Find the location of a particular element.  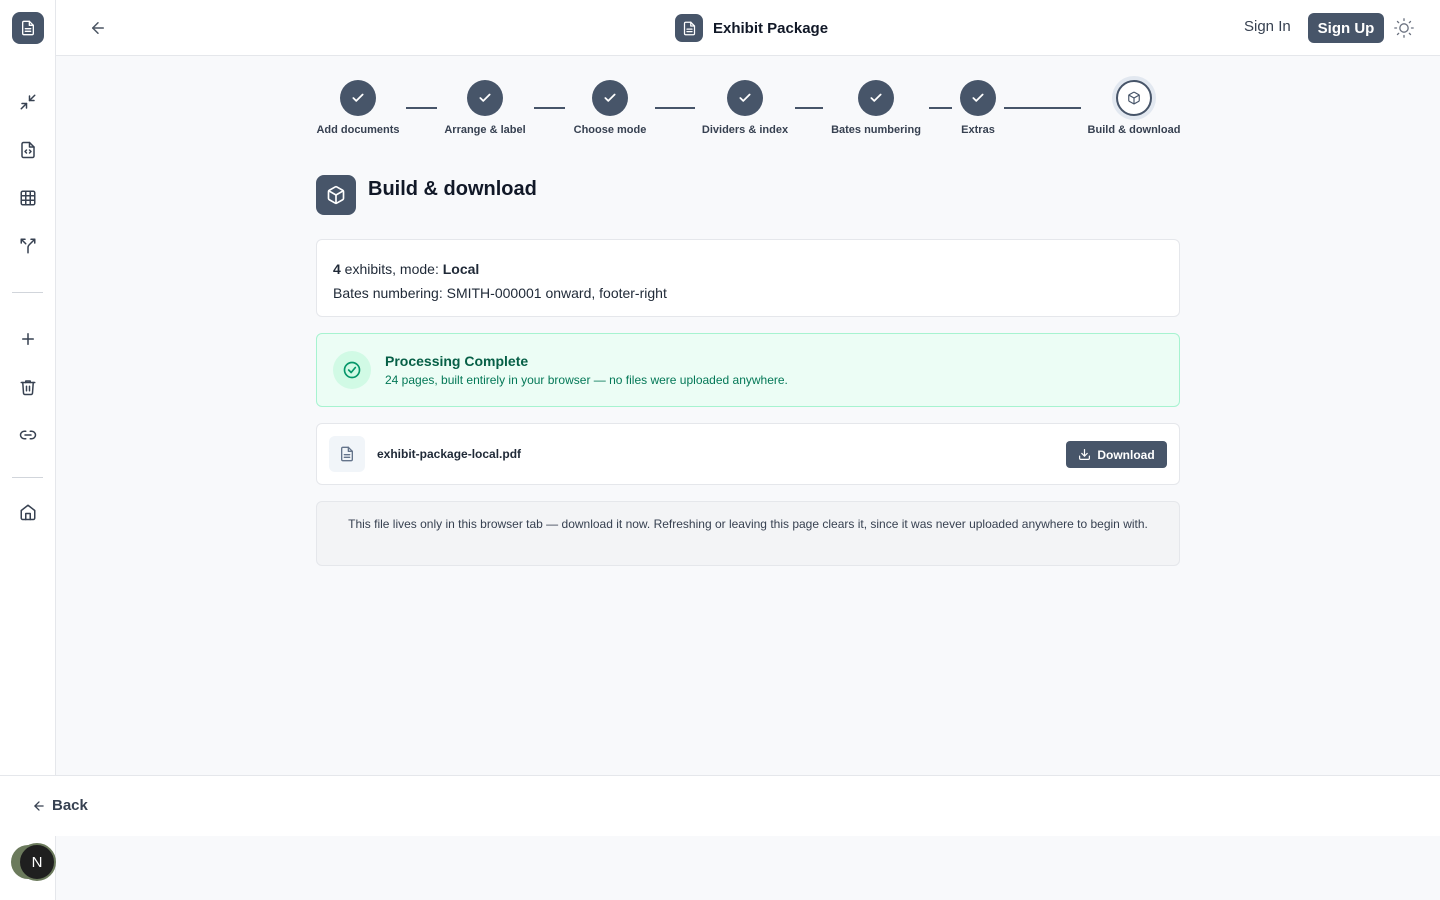

step-dividers-index: Dividers & index is located at coordinates (745, 108).